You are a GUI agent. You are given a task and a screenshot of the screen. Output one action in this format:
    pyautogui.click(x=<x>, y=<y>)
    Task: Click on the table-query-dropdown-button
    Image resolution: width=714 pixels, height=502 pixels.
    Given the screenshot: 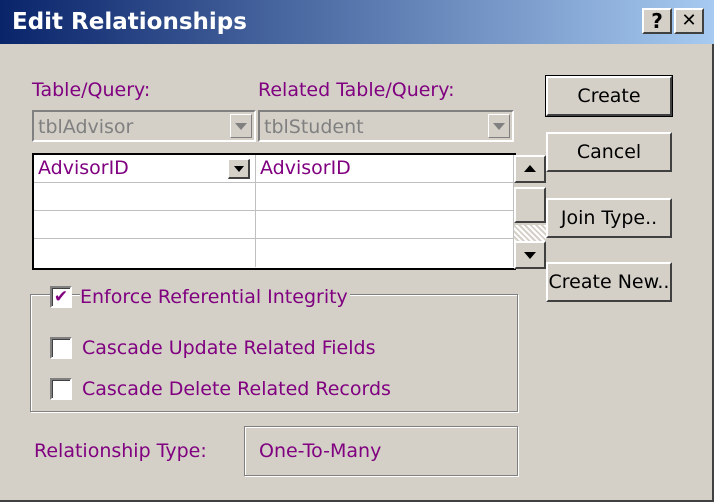 What is the action you would take?
    pyautogui.click(x=241, y=126)
    